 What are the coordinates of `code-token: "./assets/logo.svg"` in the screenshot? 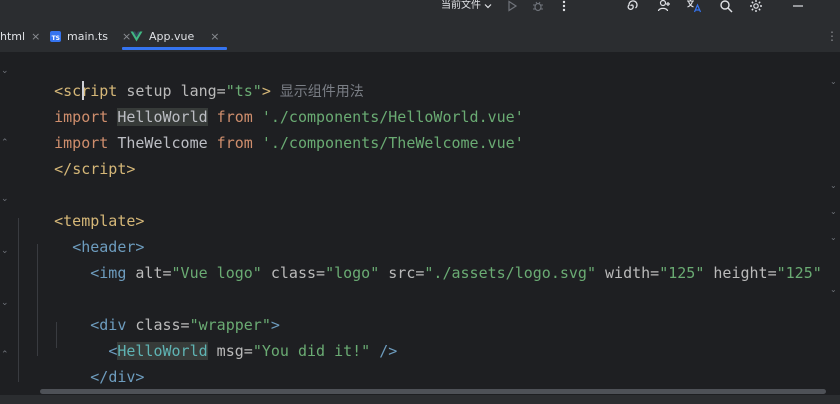 It's located at (510, 273).